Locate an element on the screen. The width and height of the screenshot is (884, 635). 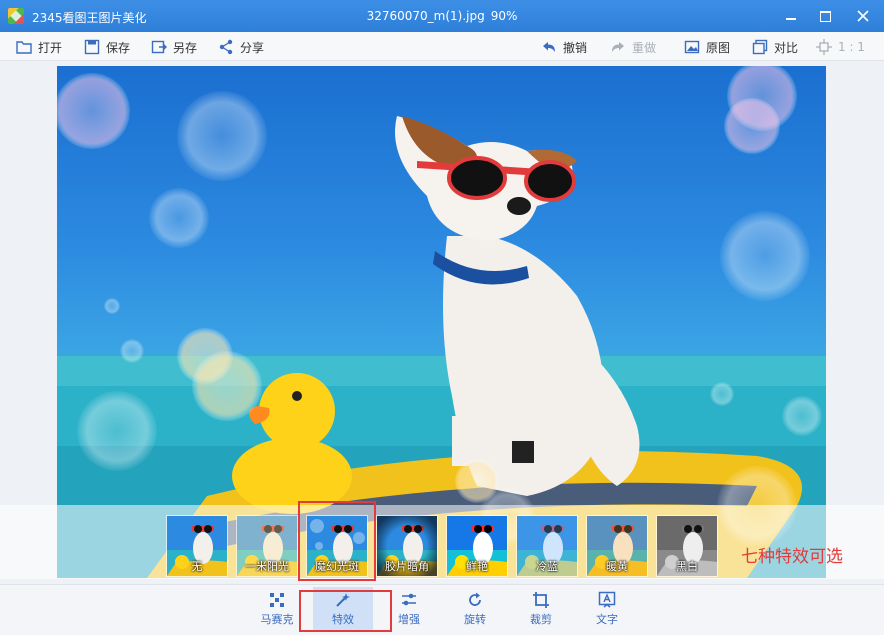
crop-tool: 裁剪 is located at coordinates (541, 609).